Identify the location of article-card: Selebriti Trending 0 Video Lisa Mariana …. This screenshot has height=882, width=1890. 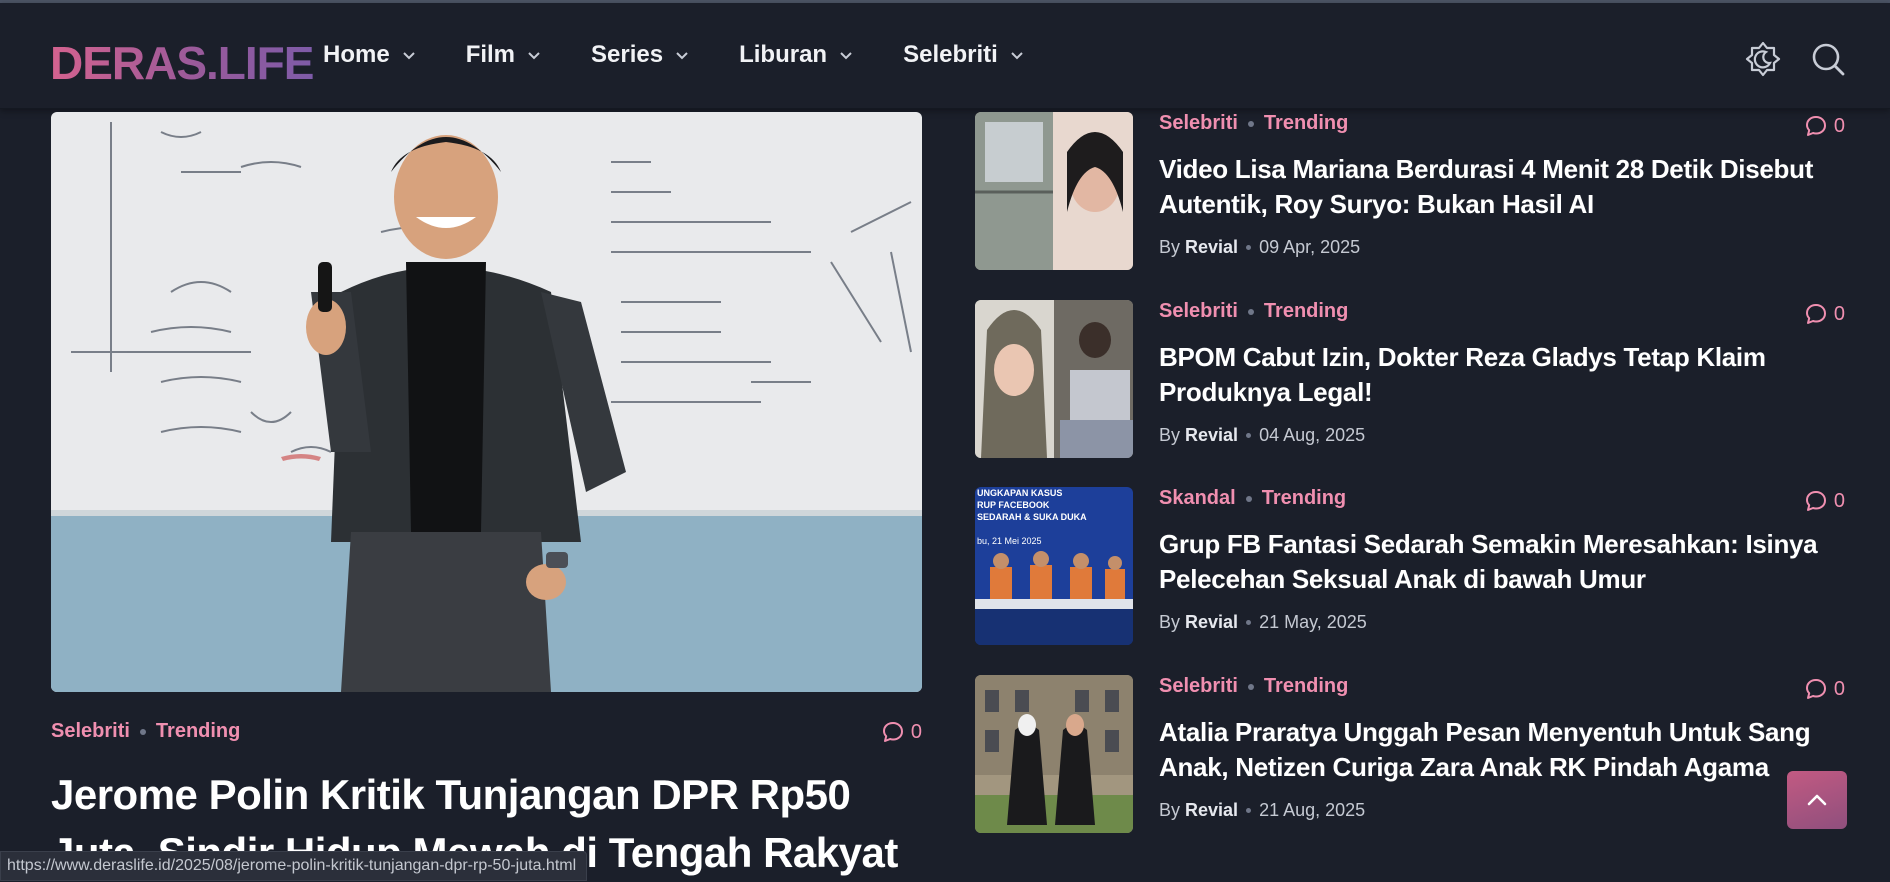
(1410, 191).